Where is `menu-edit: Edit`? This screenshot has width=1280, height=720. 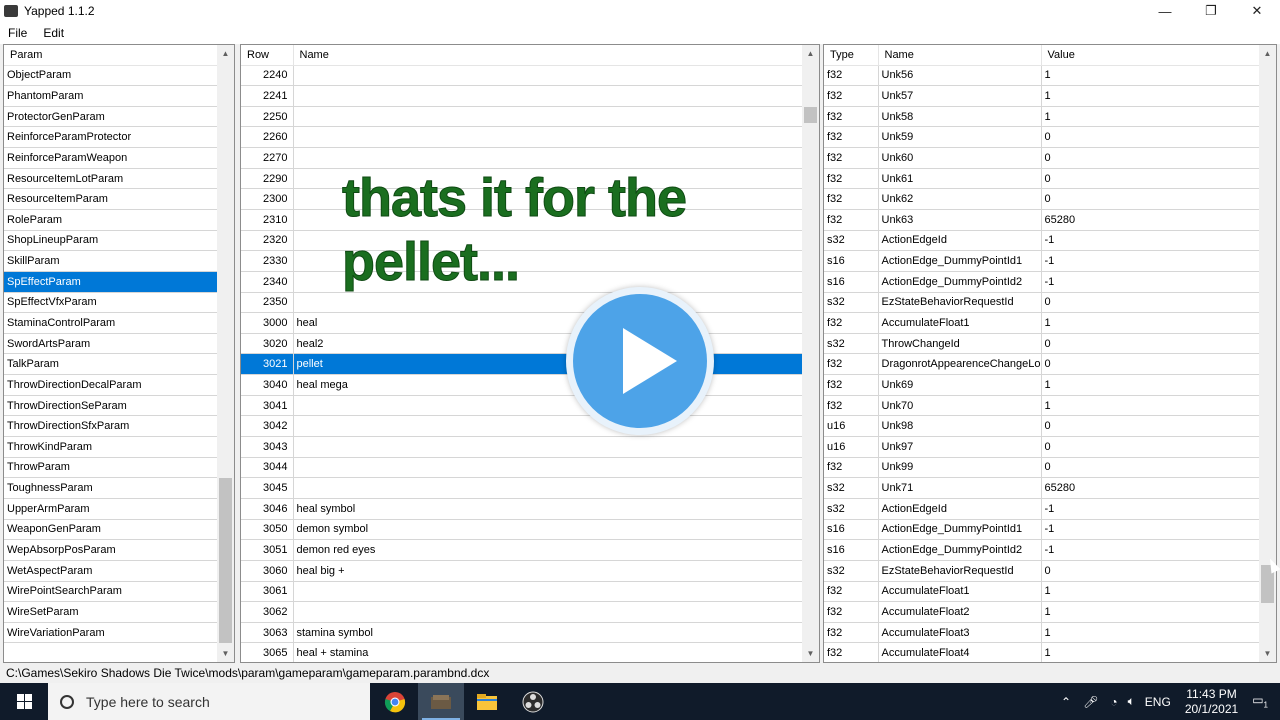 menu-edit: Edit is located at coordinates (53, 33).